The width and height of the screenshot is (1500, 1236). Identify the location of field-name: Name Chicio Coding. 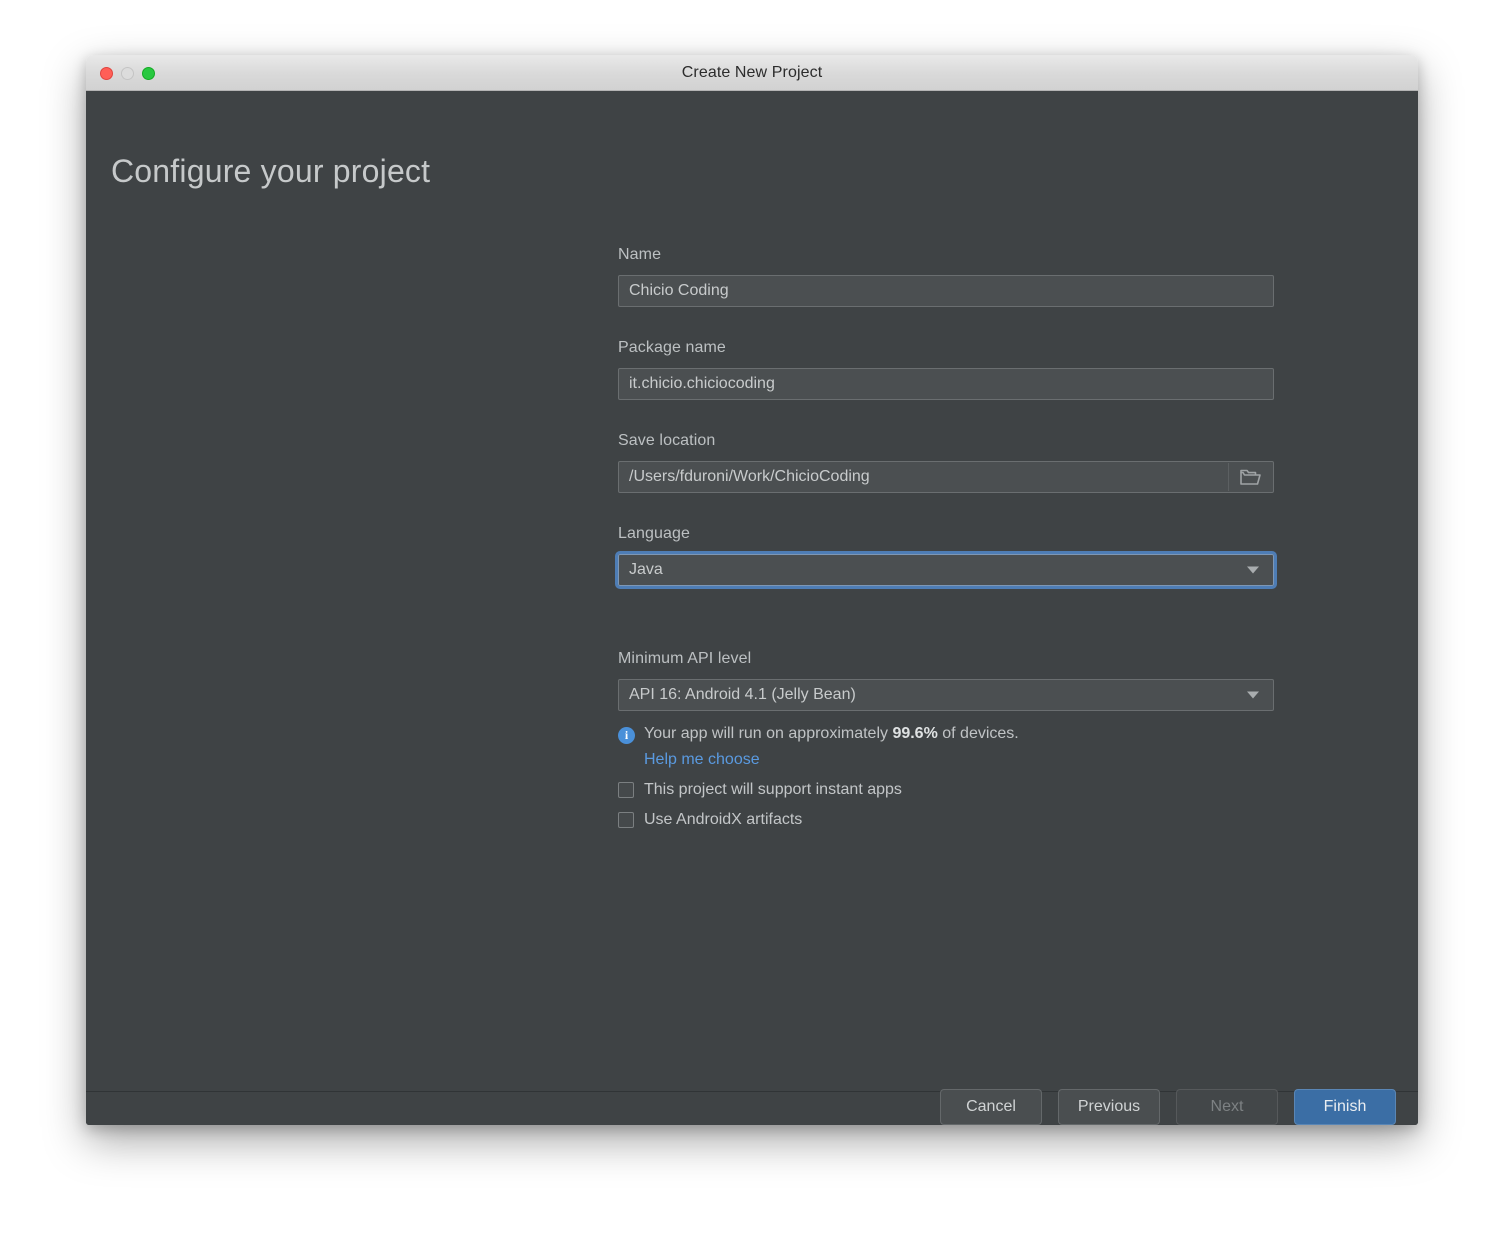
(946, 276).